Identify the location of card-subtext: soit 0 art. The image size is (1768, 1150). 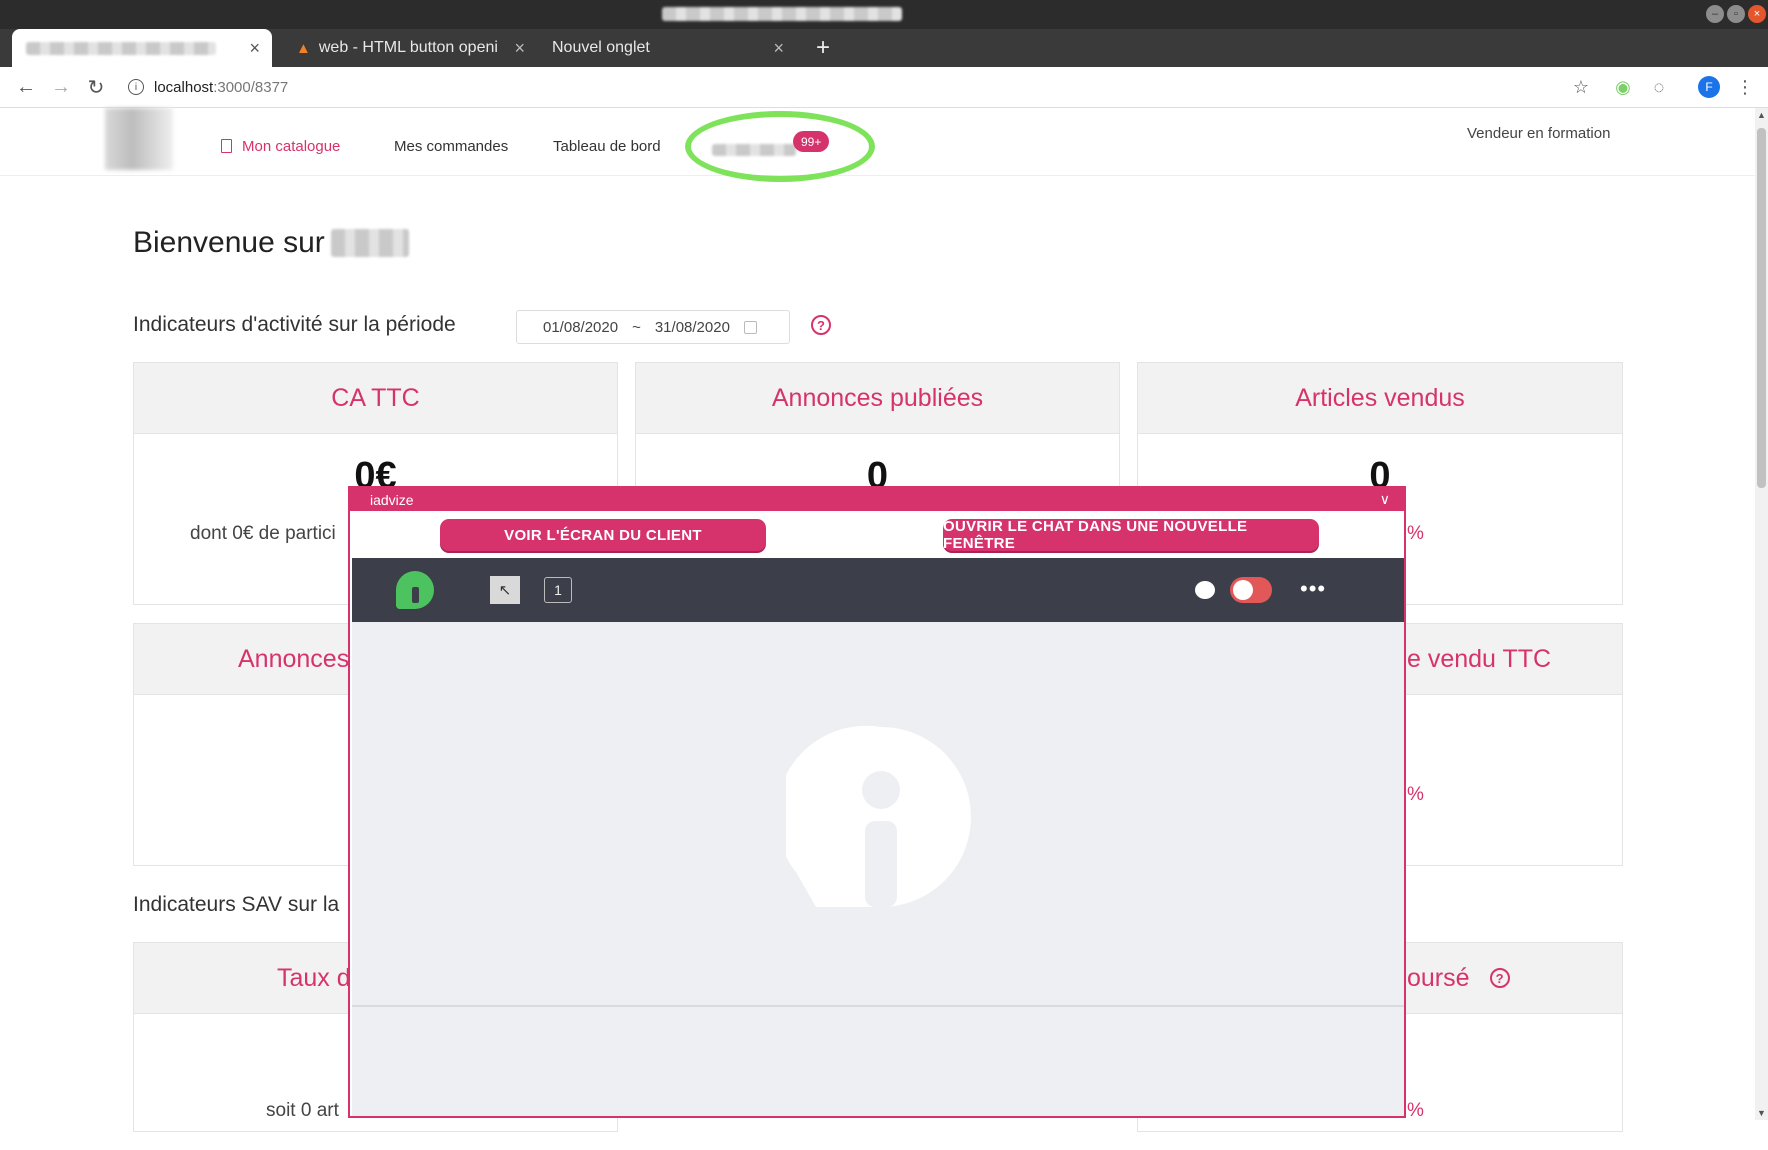
(302, 1110).